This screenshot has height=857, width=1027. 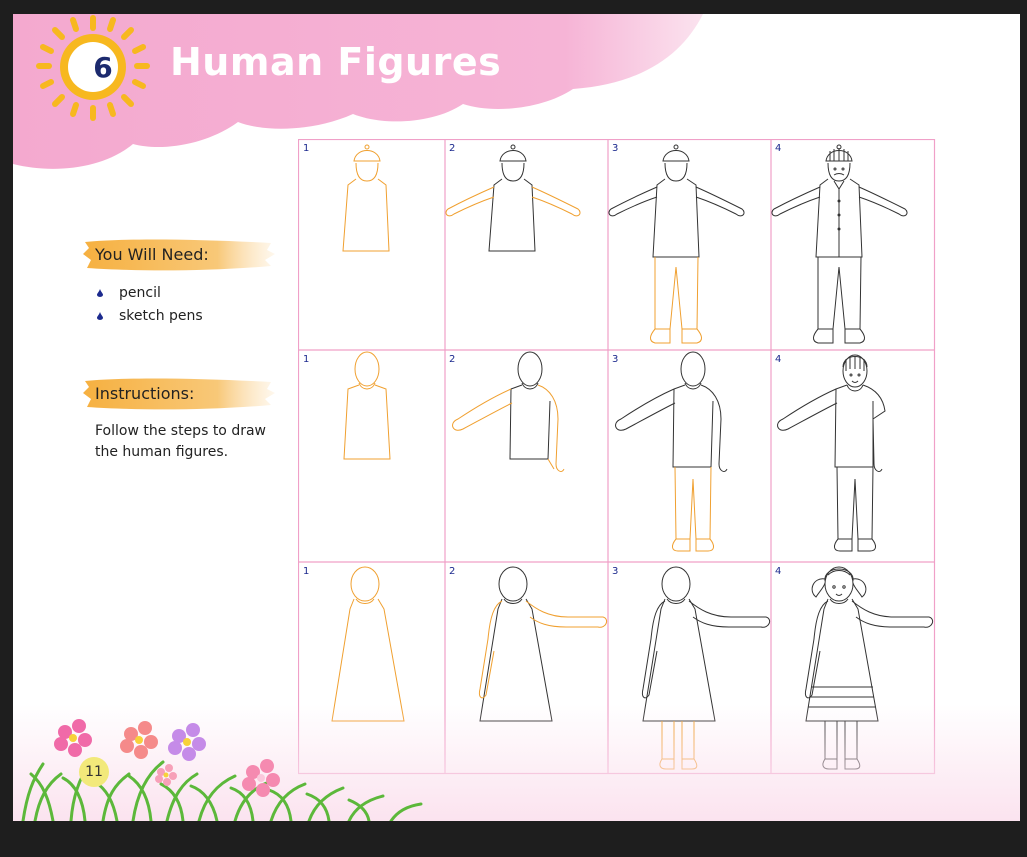 I want to click on materials-list: pencil sketch pens, so click(x=149, y=305).